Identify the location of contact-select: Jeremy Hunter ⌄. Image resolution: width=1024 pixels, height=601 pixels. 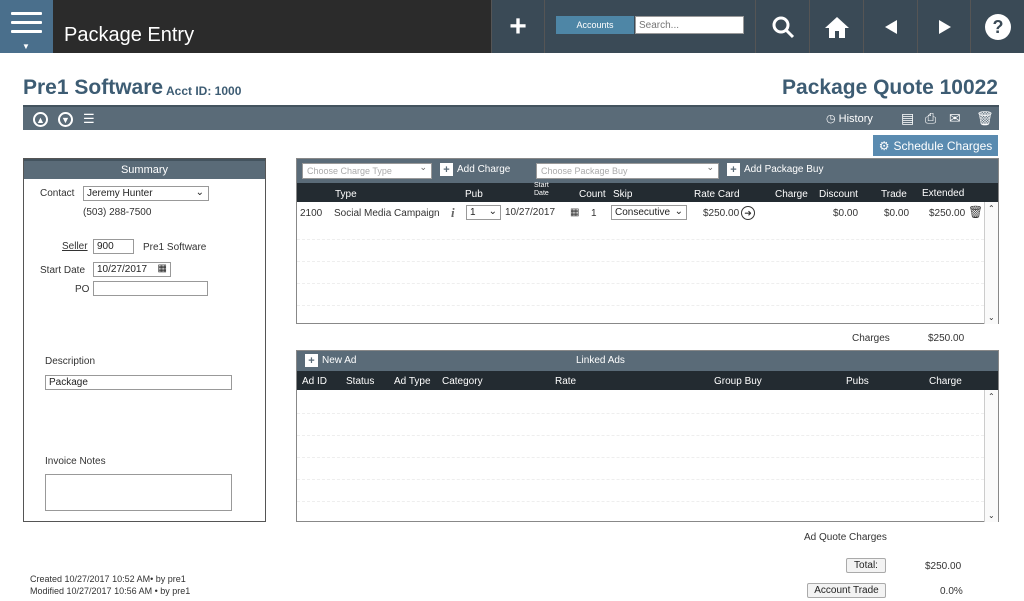
(146, 193).